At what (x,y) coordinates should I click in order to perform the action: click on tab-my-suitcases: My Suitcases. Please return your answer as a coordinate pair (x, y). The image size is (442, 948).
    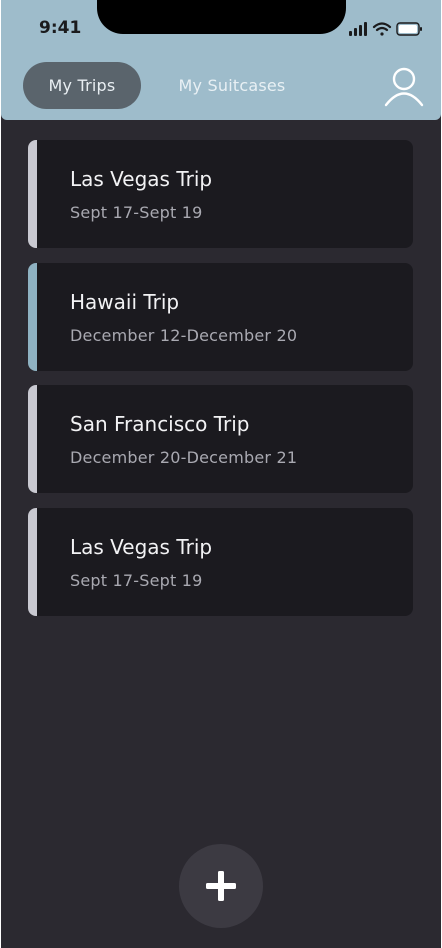
    Looking at the image, I should click on (232, 85).